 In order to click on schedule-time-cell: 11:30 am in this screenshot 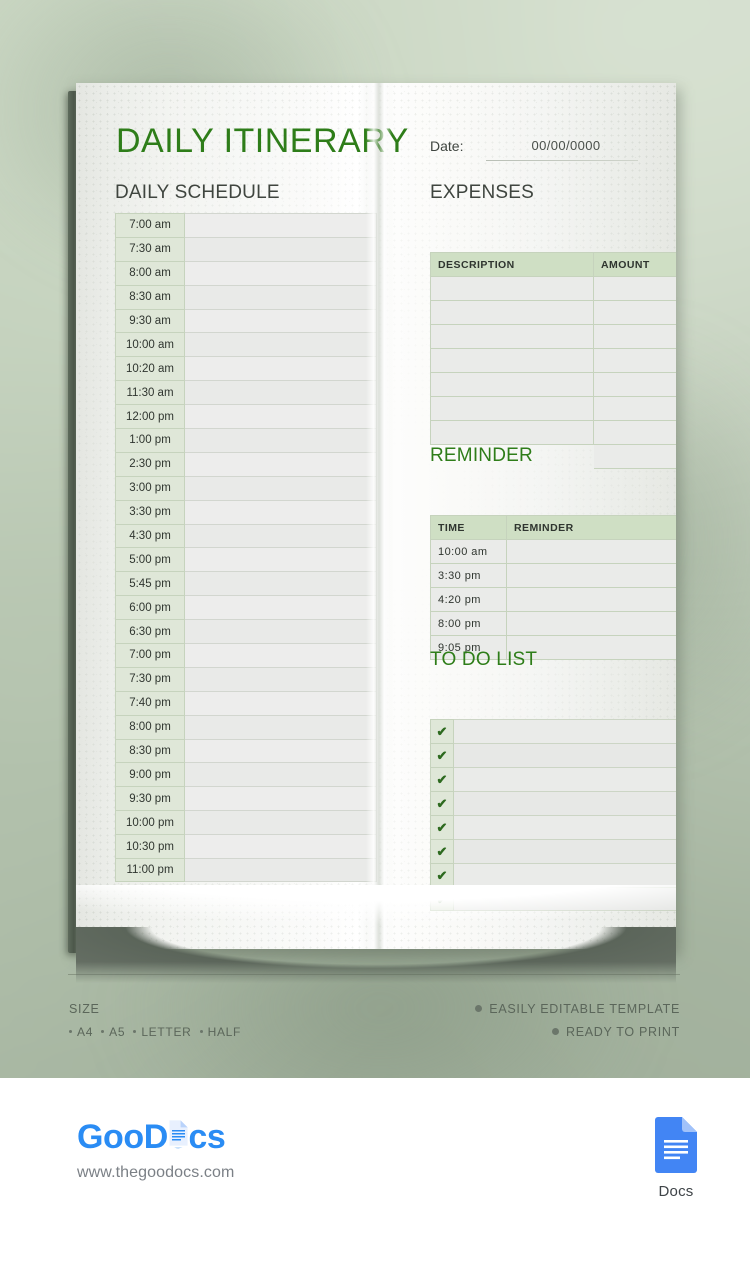, I will do `click(150, 392)`.